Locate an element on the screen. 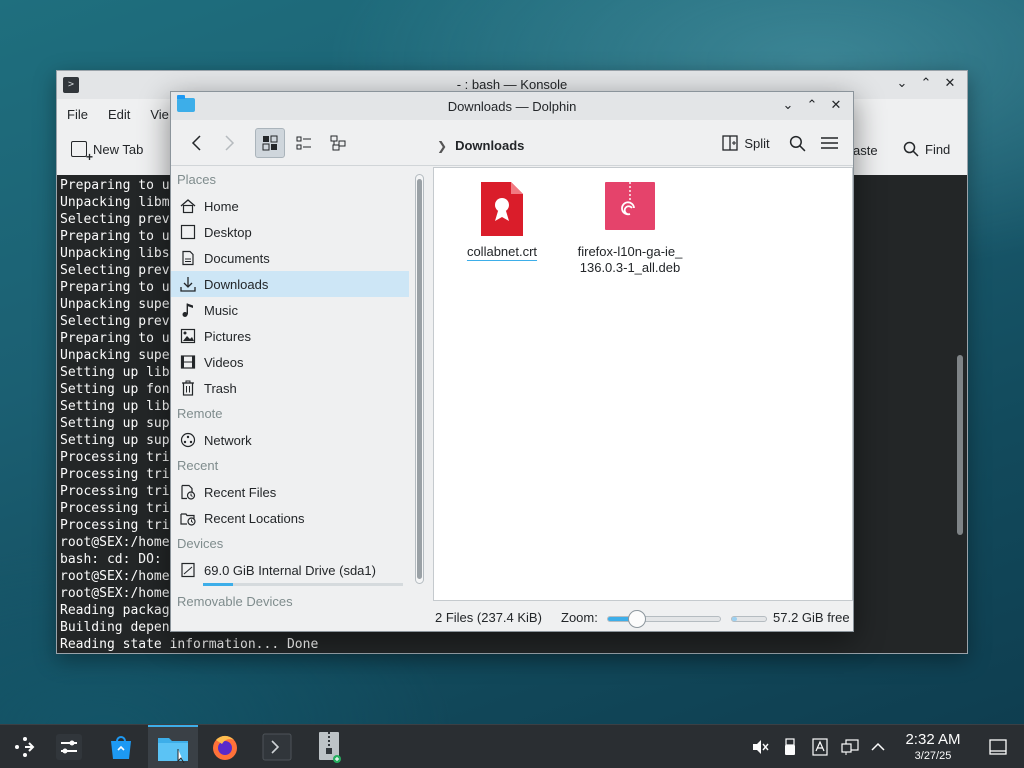 This screenshot has width=1024, height=768. sidebar-item-recent-locations: Recent Locations is located at coordinates (290, 518).